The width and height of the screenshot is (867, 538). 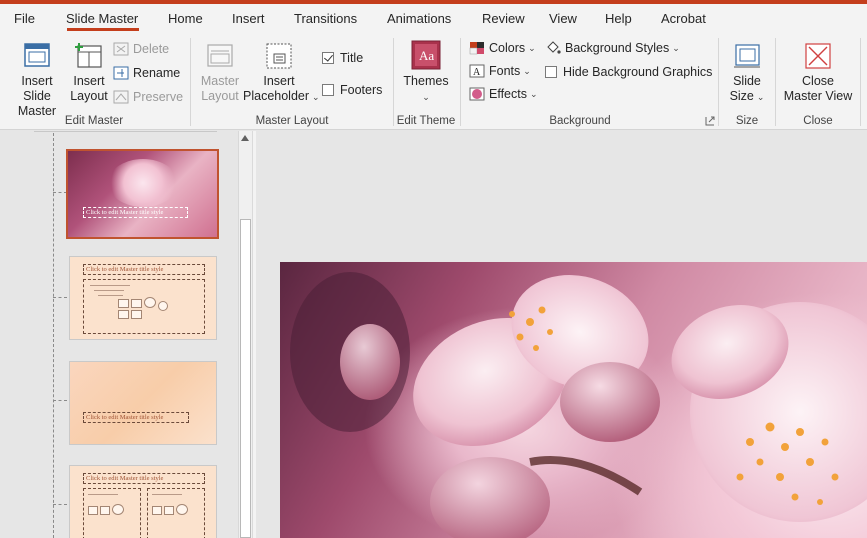 What do you see at coordinates (628, 72) in the screenshot?
I see `hide-background-graphics-checkbox: Hide Background Graphics` at bounding box center [628, 72].